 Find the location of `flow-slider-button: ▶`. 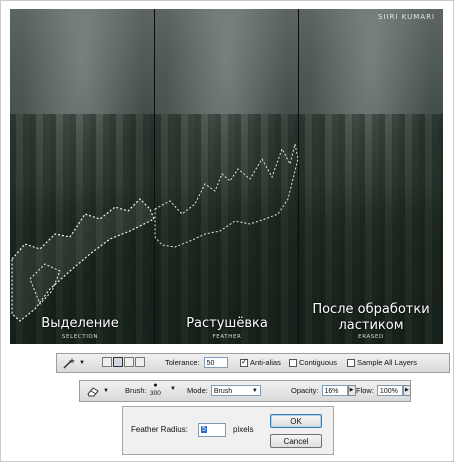

flow-slider-button: ▶ is located at coordinates (406, 390).